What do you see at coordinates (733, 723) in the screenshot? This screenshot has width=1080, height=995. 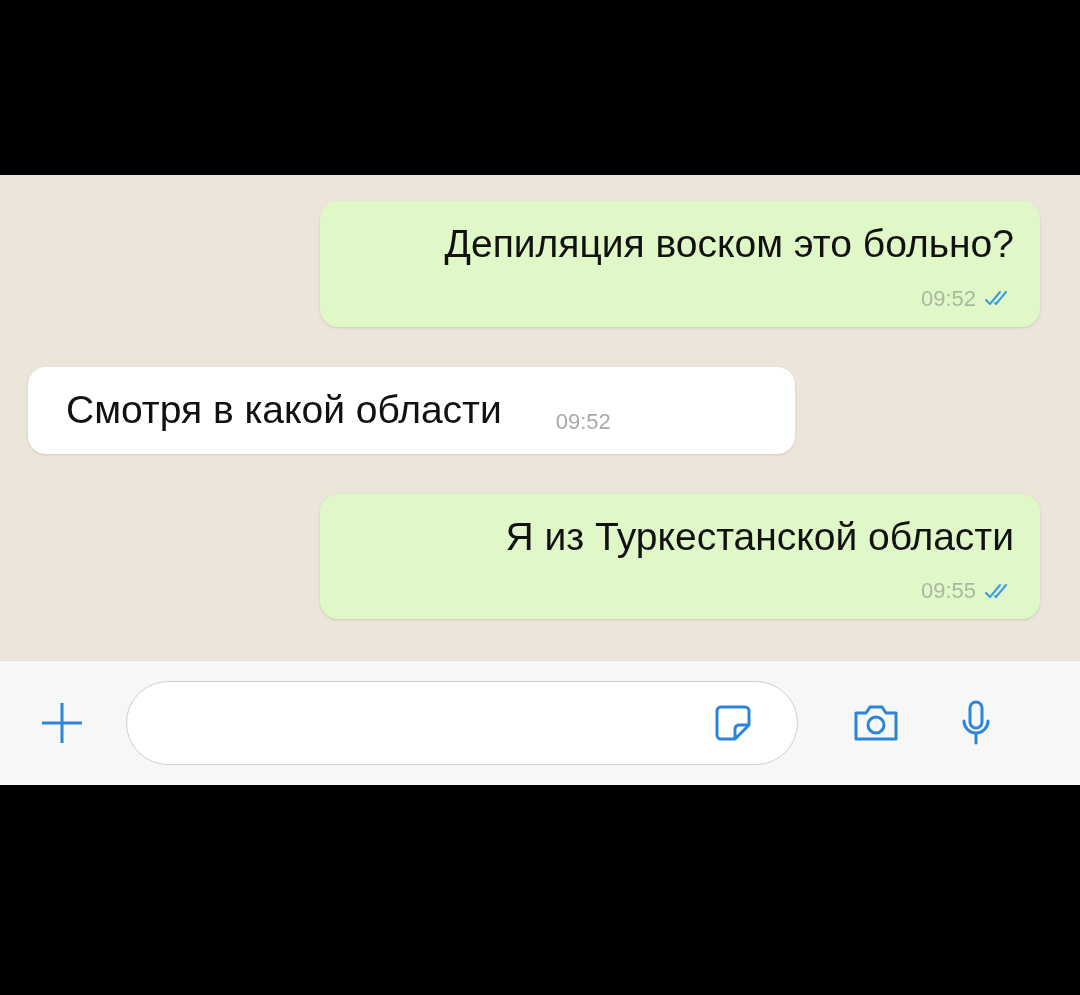 I see `sticker-icon` at bounding box center [733, 723].